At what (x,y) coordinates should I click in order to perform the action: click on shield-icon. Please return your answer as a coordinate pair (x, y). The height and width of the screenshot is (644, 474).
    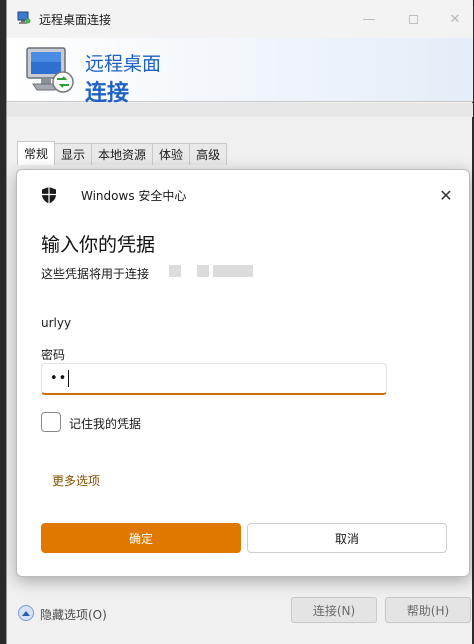
    Looking at the image, I should click on (49, 195).